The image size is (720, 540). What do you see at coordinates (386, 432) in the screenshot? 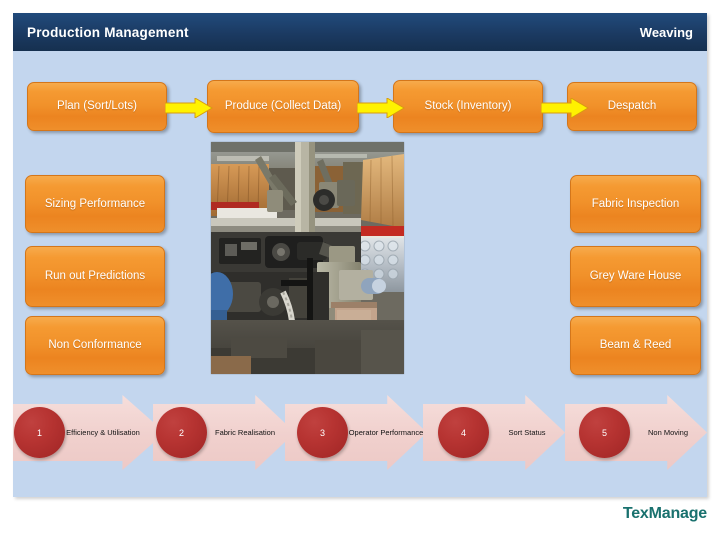
I see `metric-label-operator-performance: Operator Performance` at bounding box center [386, 432].